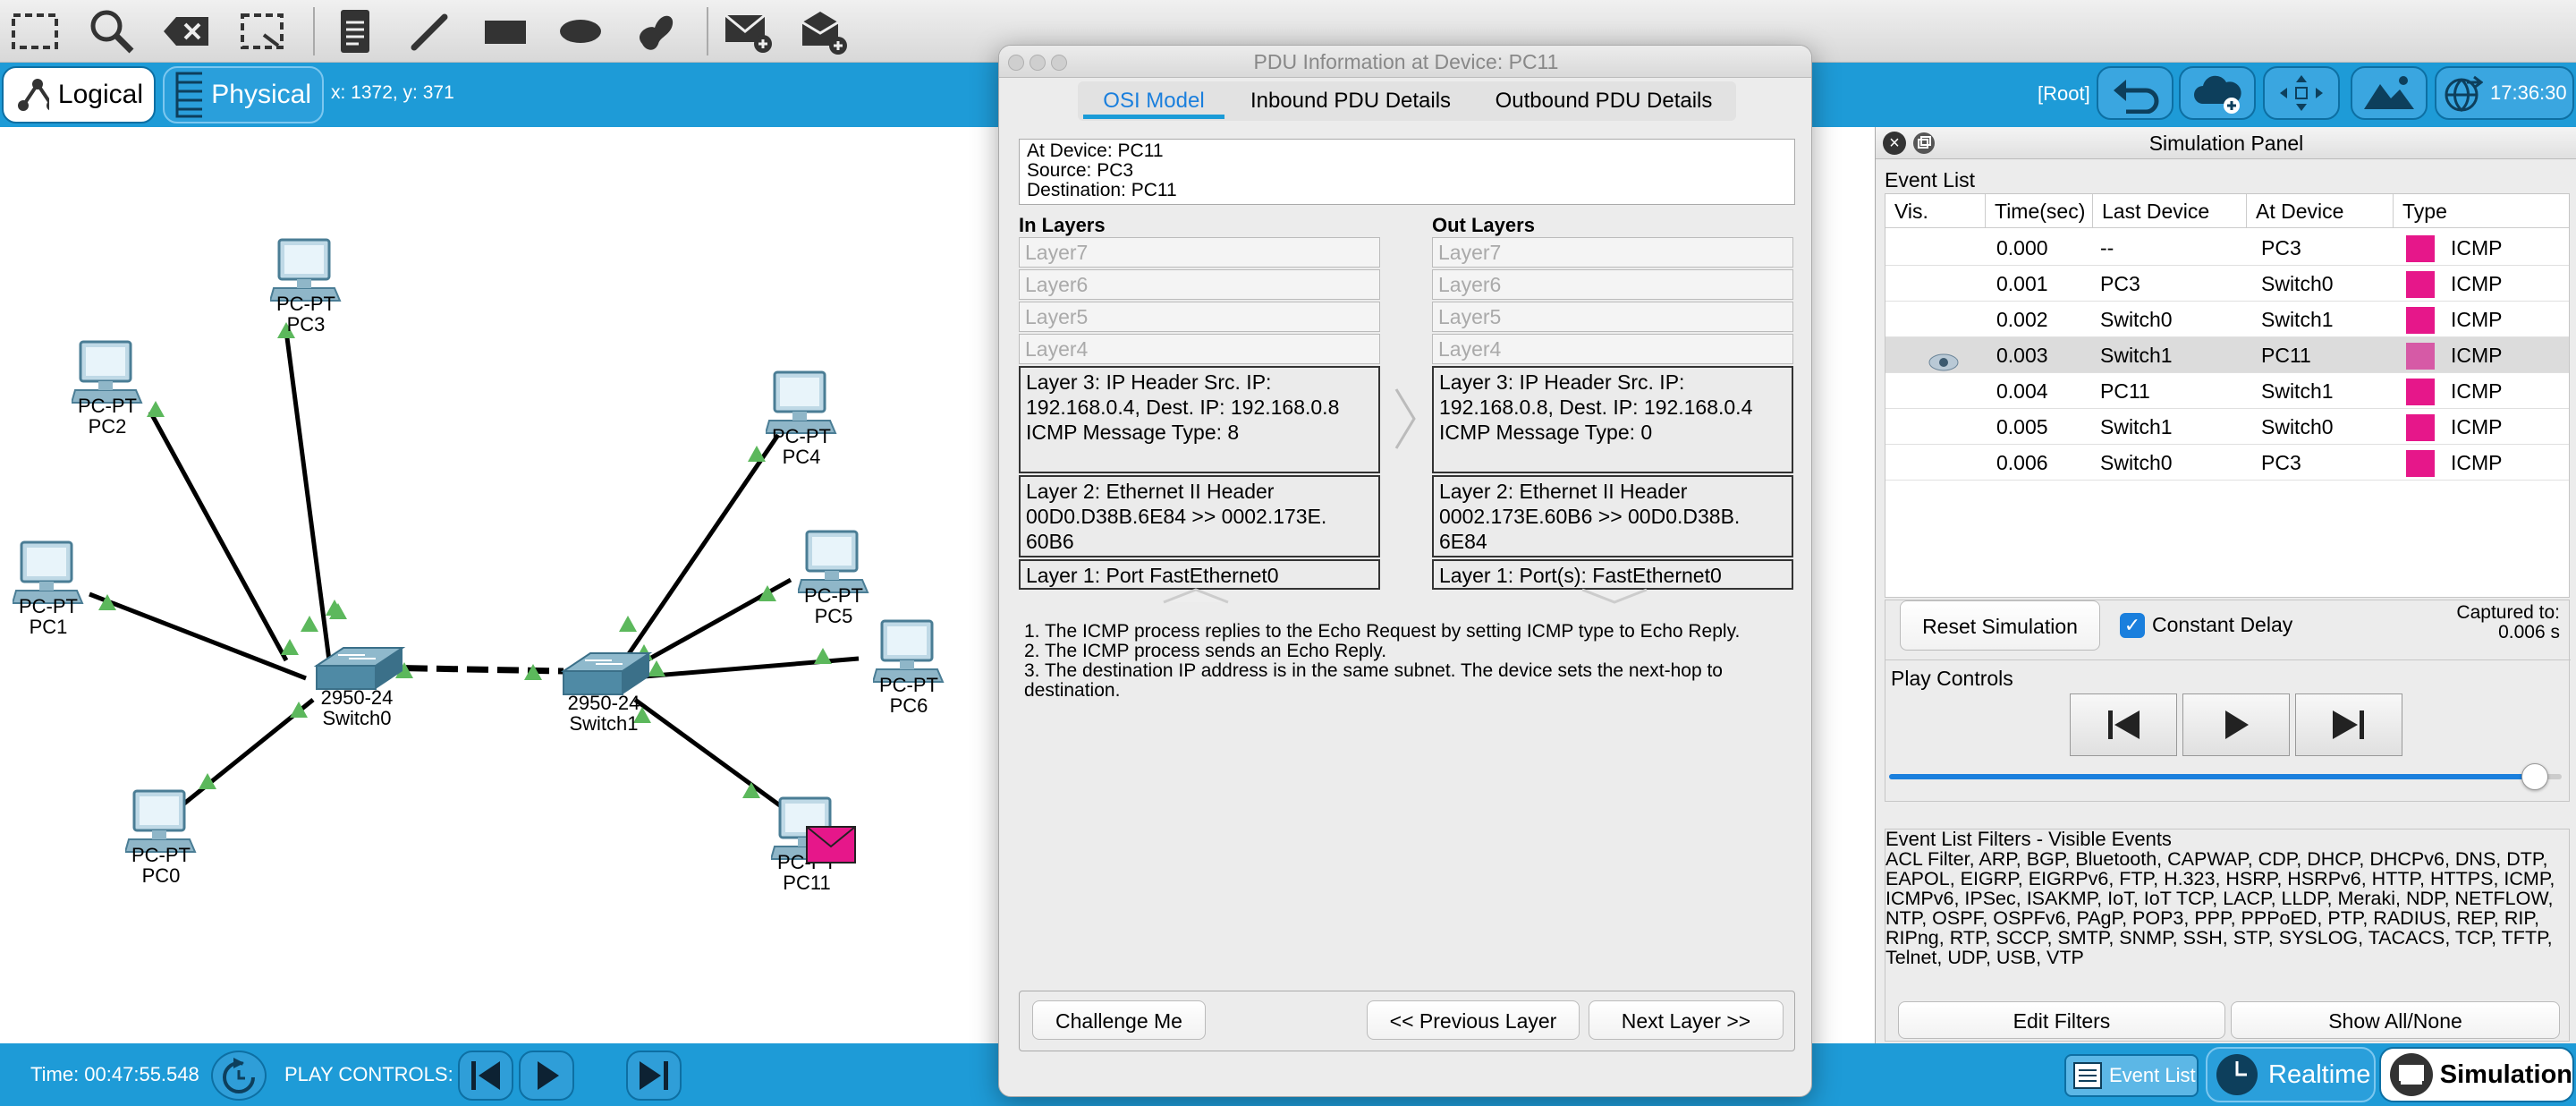  I want to click on previous-layer-button: << Previous Layer, so click(1473, 1020).